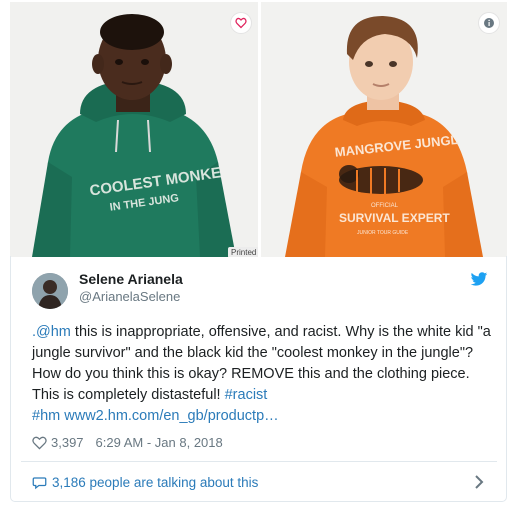 Image resolution: width=516 pixels, height=510 pixels. I want to click on speech-bubble-icon, so click(39, 483).